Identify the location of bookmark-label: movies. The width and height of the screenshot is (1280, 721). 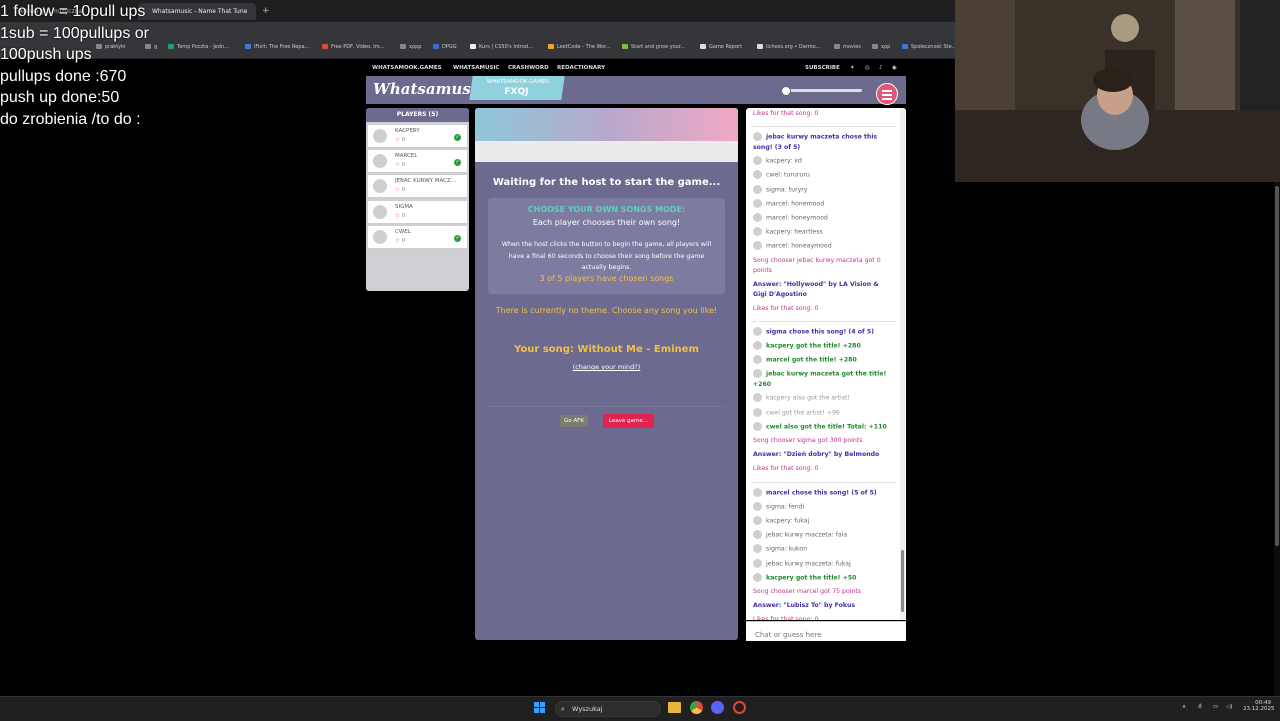
(852, 47).